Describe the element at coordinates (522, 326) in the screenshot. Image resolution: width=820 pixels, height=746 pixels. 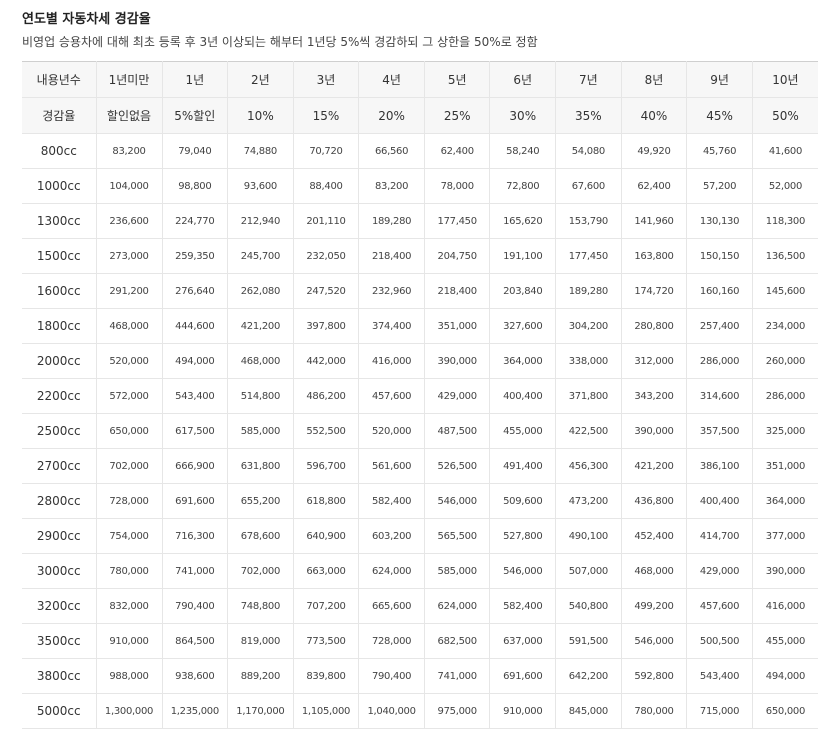
I see `tax-amount-cell: 327,600` at that location.